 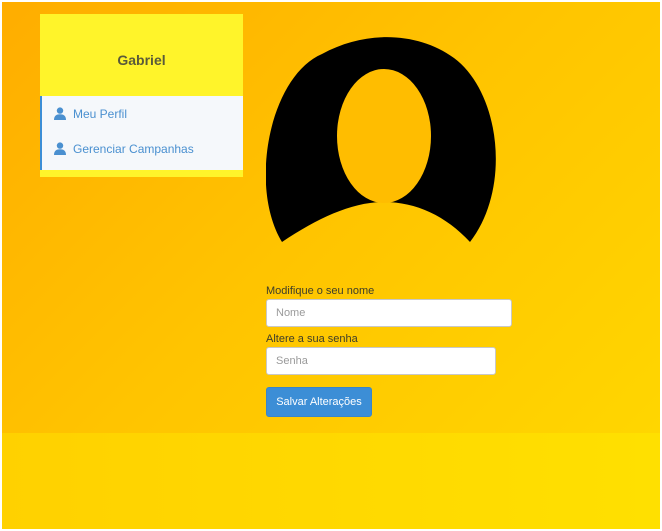 What do you see at coordinates (141, 60) in the screenshot?
I see `user-name: Gabriel` at bounding box center [141, 60].